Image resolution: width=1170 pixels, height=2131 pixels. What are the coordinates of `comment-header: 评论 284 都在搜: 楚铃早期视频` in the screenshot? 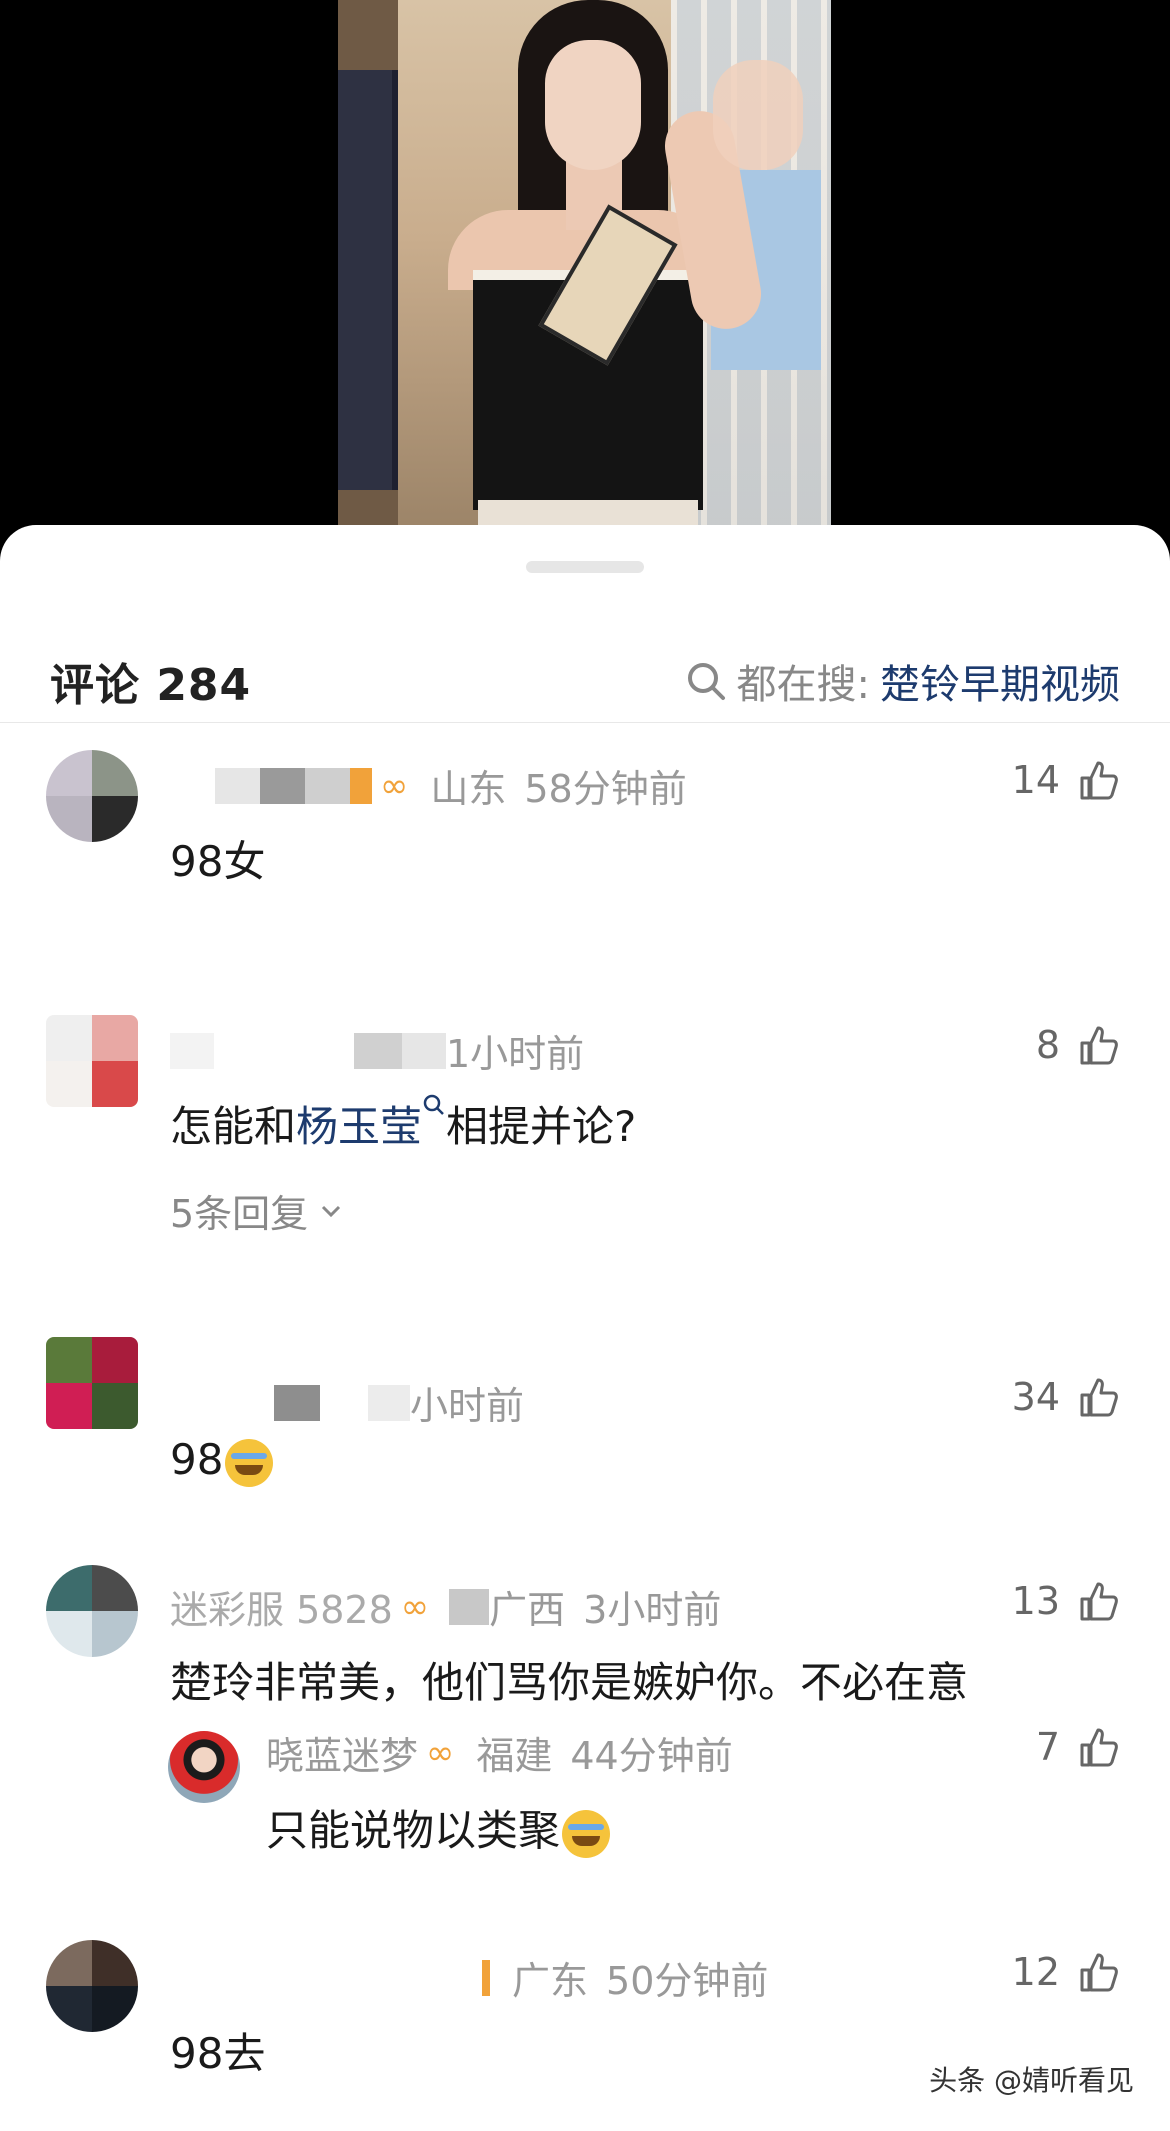 It's located at (585, 674).